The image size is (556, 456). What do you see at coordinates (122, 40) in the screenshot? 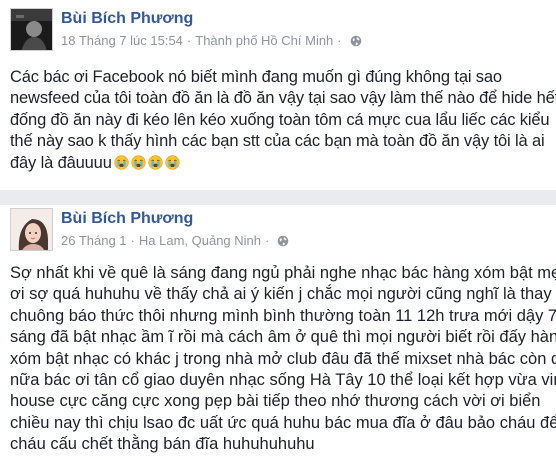
I see `post-date: 18 Tháng 7 lúc 15:54` at bounding box center [122, 40].